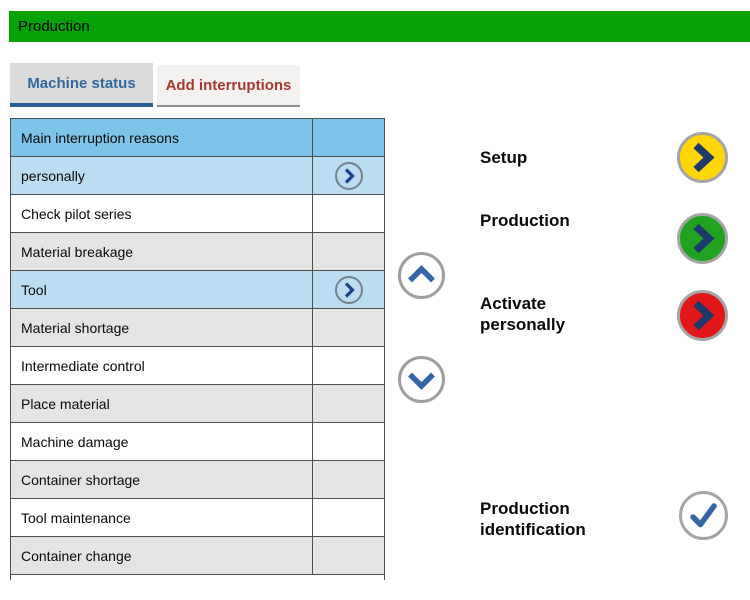 The image size is (750, 600). I want to click on table-row: Intermediate control, so click(197, 366).